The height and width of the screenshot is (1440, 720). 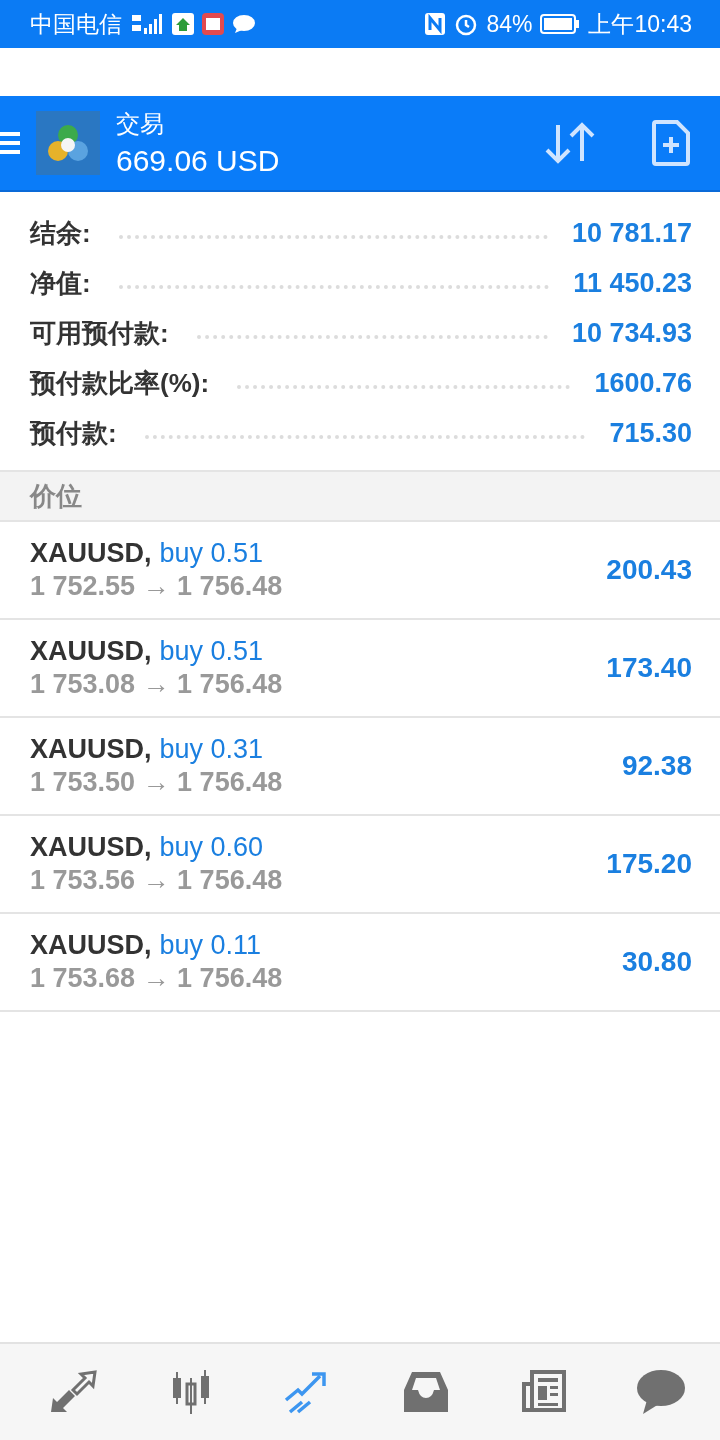 What do you see at coordinates (157, 782) in the screenshot?
I see `position-prices: 1 753.50 → 1 756.48` at bounding box center [157, 782].